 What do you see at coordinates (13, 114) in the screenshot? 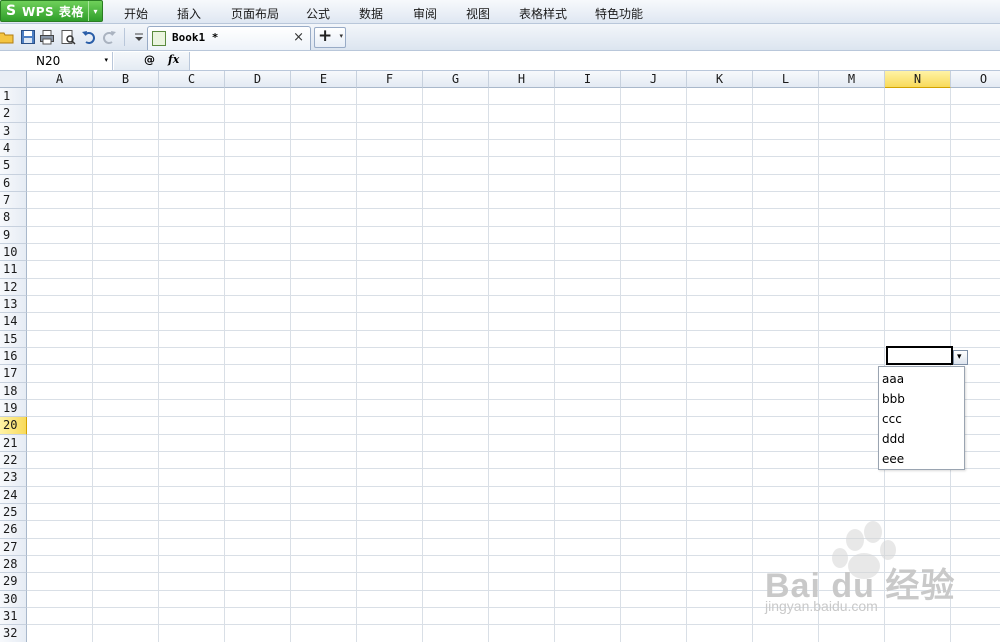
I see `row-header-2: 2` at bounding box center [13, 114].